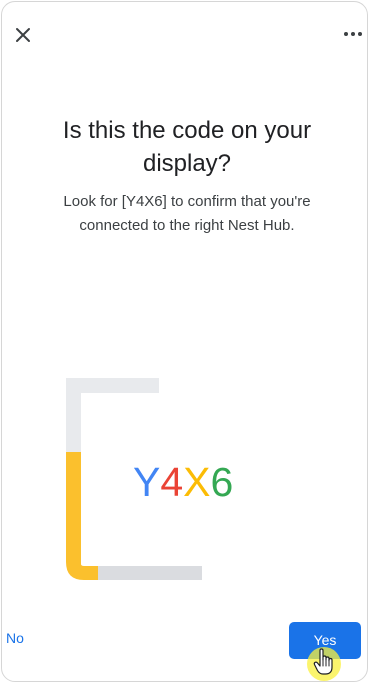 Image resolution: width=368 pixels, height=683 pixels. I want to click on bracket-left-upper, so click(73, 415).